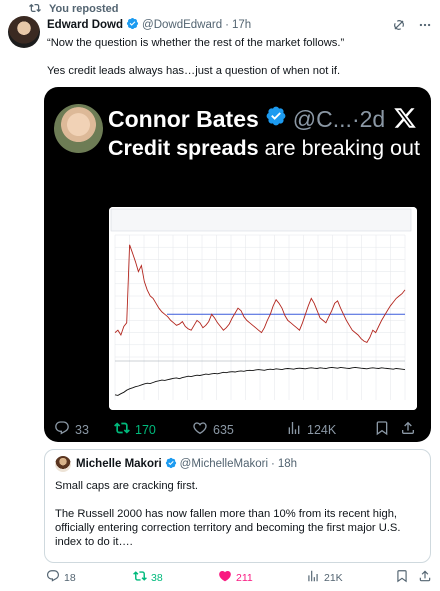 The width and height of the screenshot is (440, 591). Describe the element at coordinates (171, 464) in the screenshot. I see `quoted-verified-badge-icon` at that location.